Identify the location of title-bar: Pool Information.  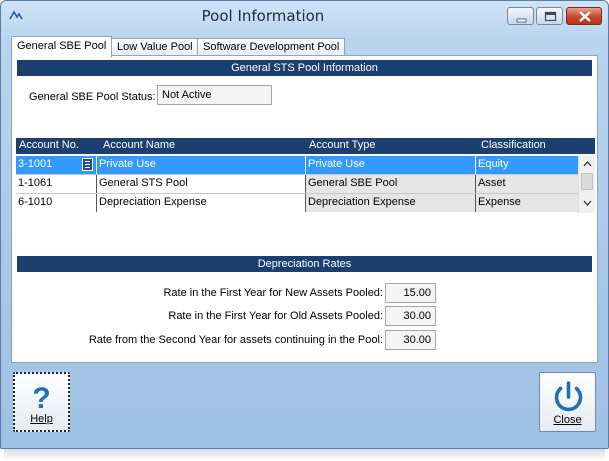
(304, 16).